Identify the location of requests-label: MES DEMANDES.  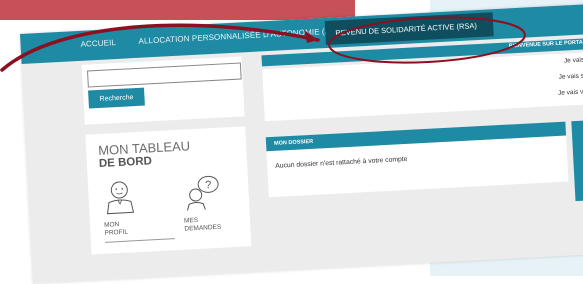
(203, 225).